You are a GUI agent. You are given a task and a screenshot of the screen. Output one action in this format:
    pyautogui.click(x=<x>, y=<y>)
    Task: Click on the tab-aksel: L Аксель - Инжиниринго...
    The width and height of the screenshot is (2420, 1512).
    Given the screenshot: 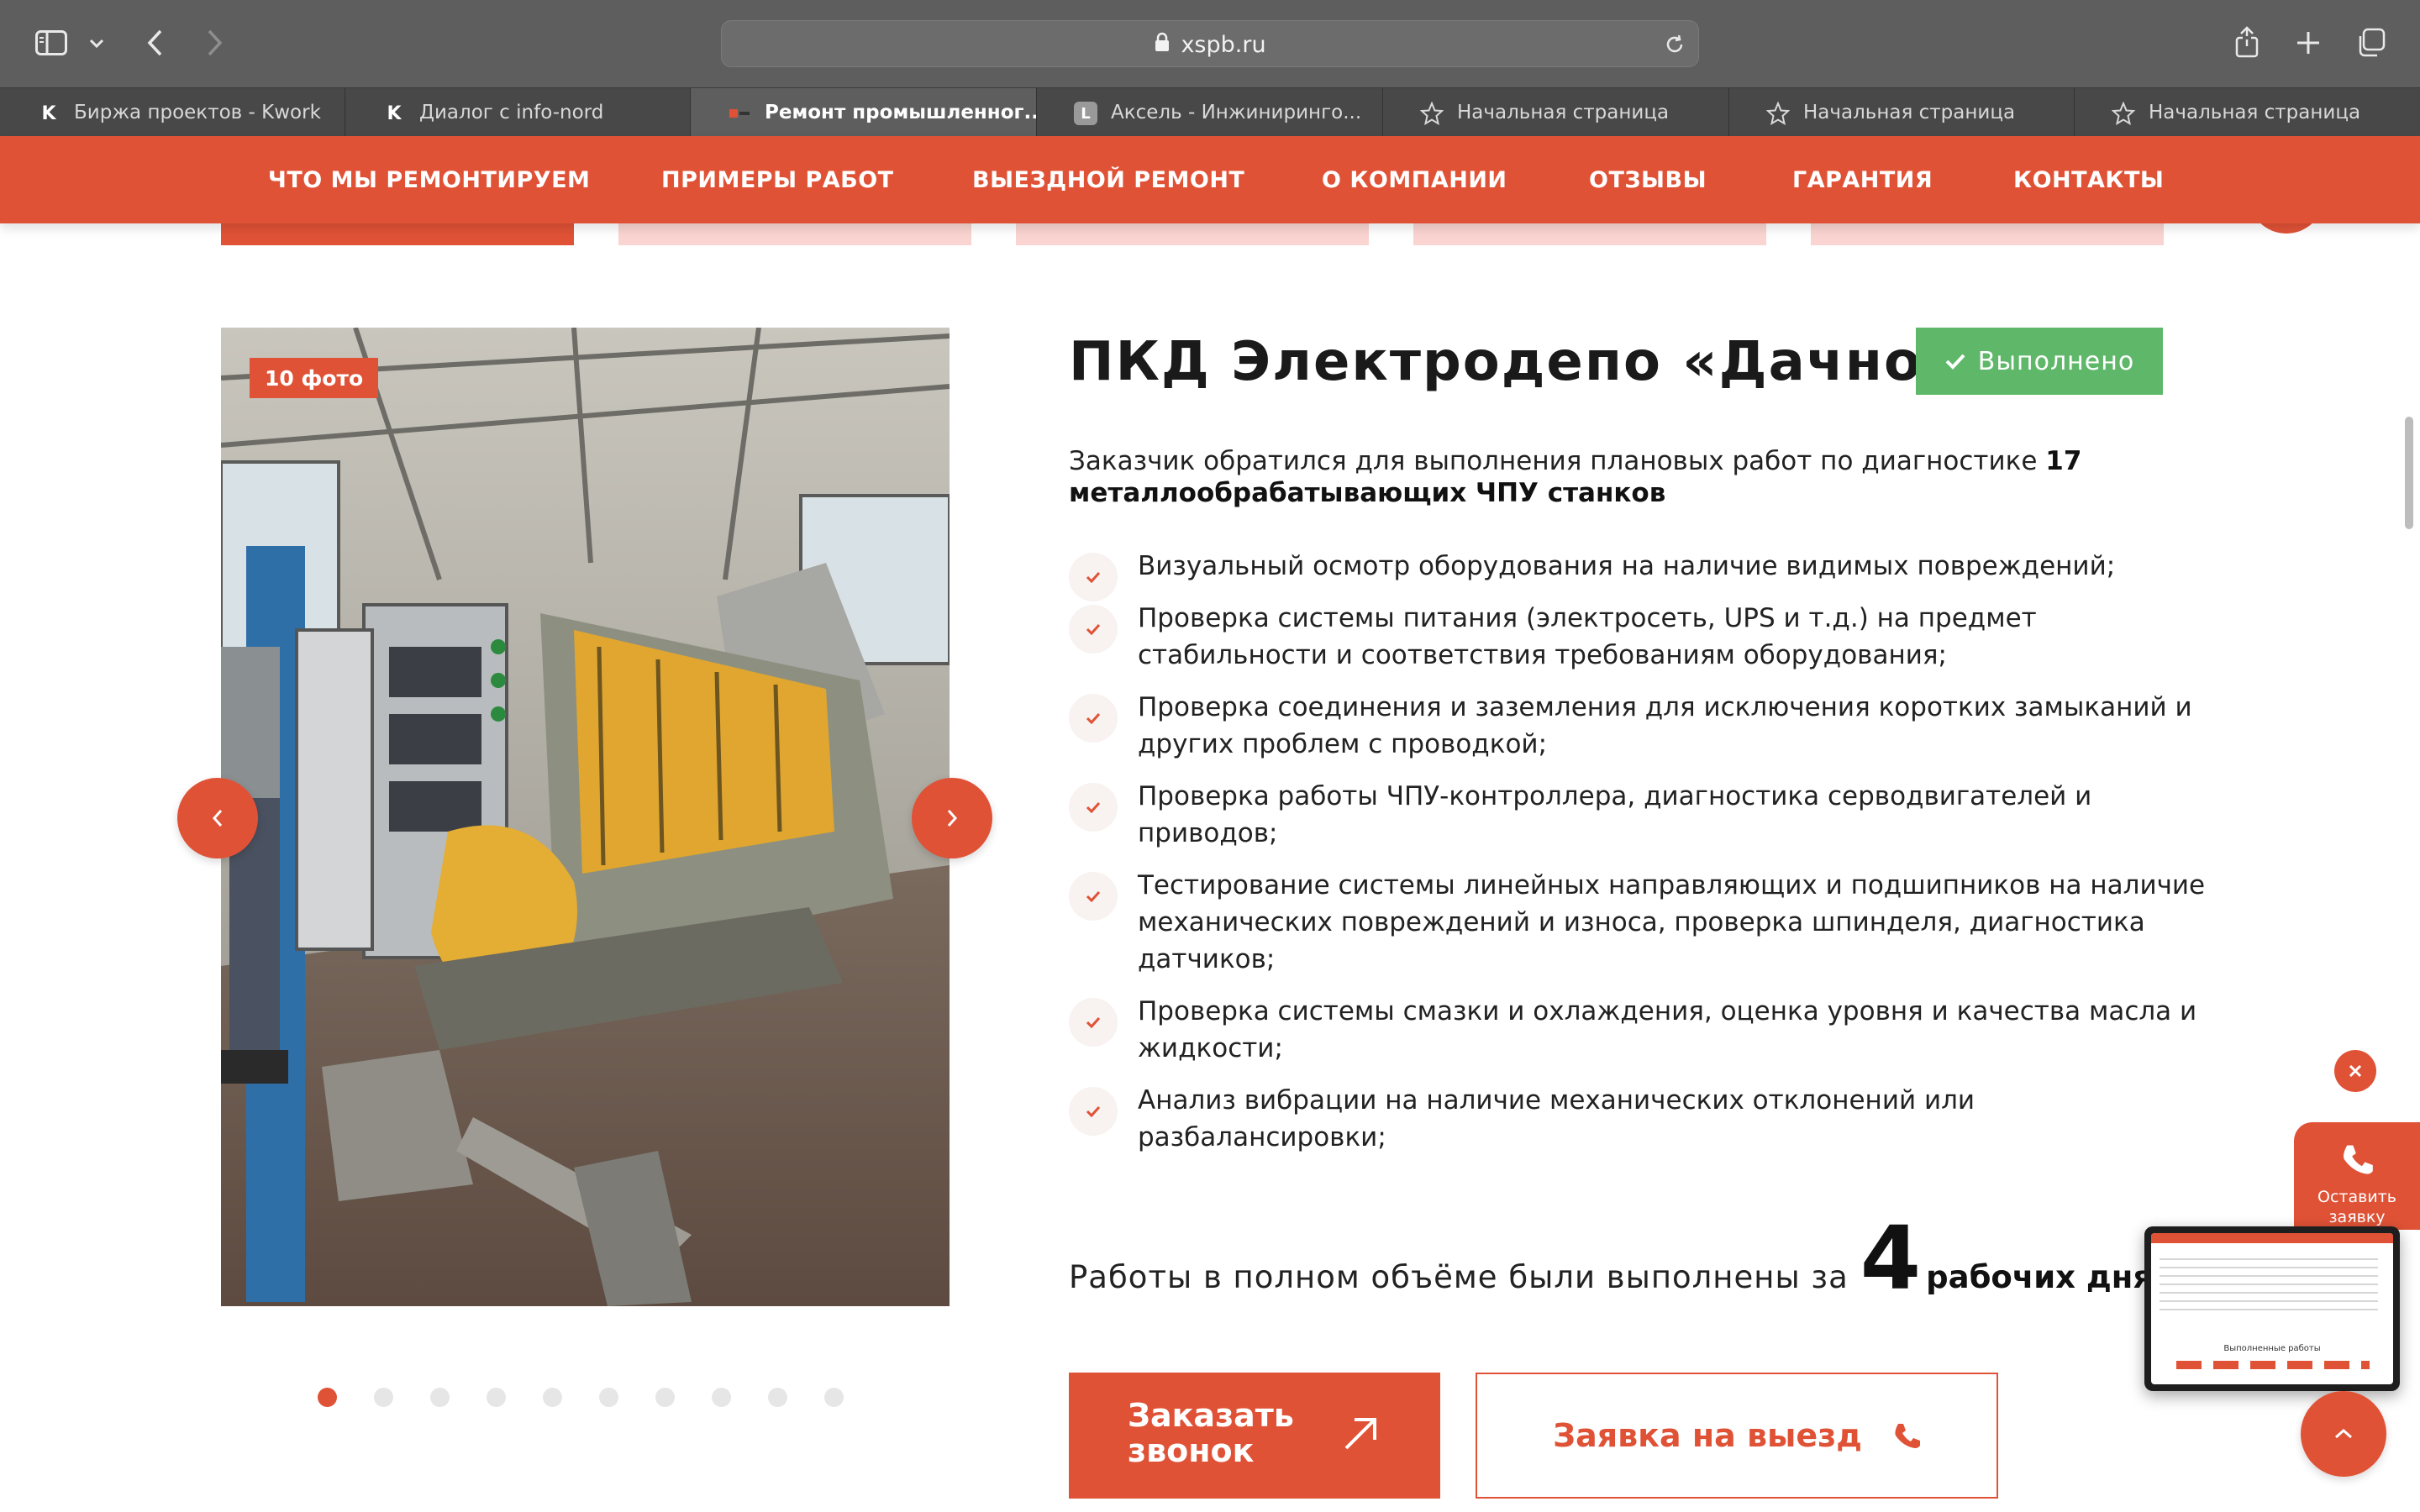 What is the action you would take?
    pyautogui.click(x=1210, y=112)
    